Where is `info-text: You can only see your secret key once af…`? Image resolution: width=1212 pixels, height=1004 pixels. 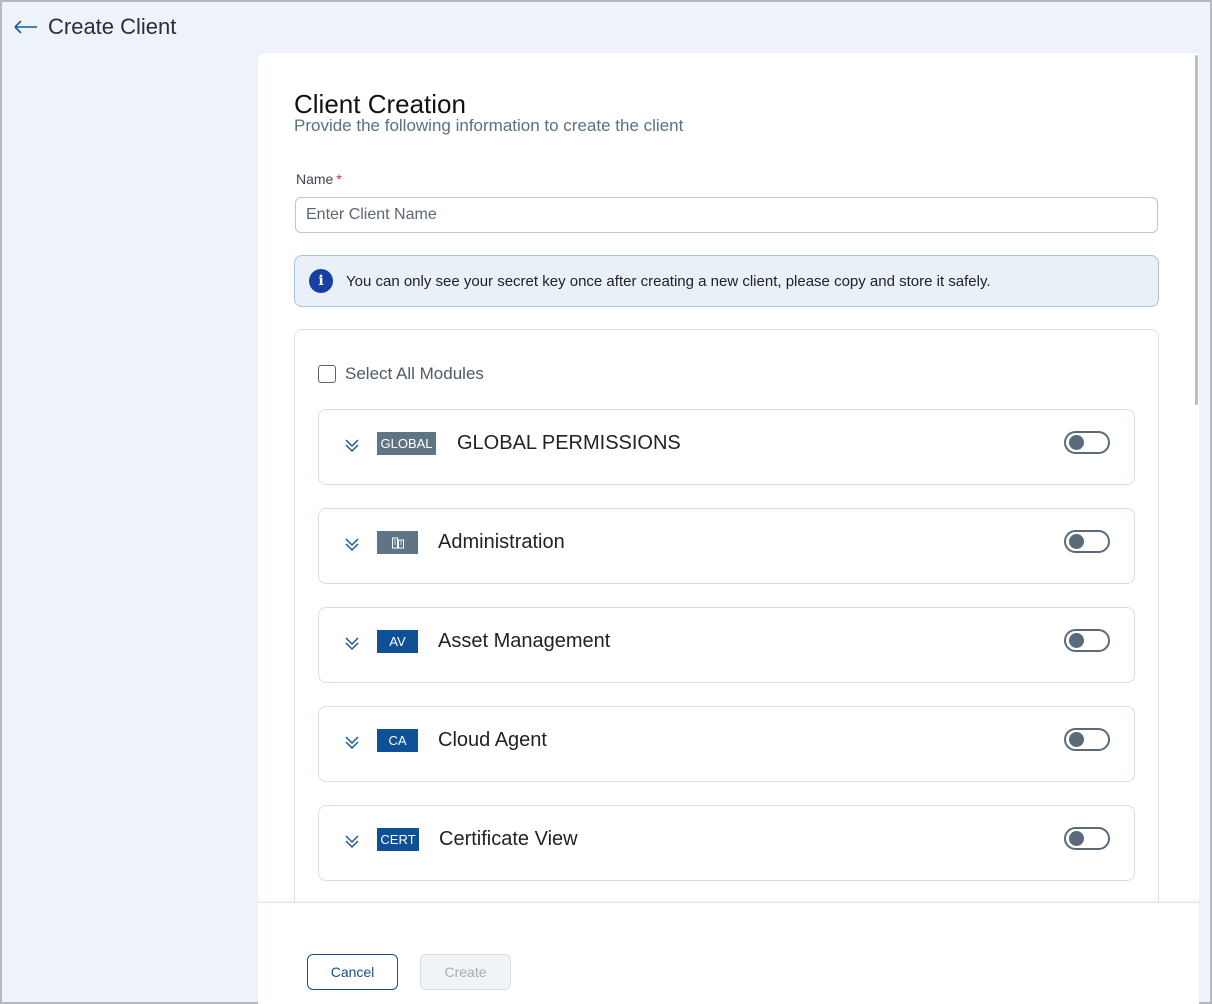 info-text: You can only see your secret key once af… is located at coordinates (668, 281).